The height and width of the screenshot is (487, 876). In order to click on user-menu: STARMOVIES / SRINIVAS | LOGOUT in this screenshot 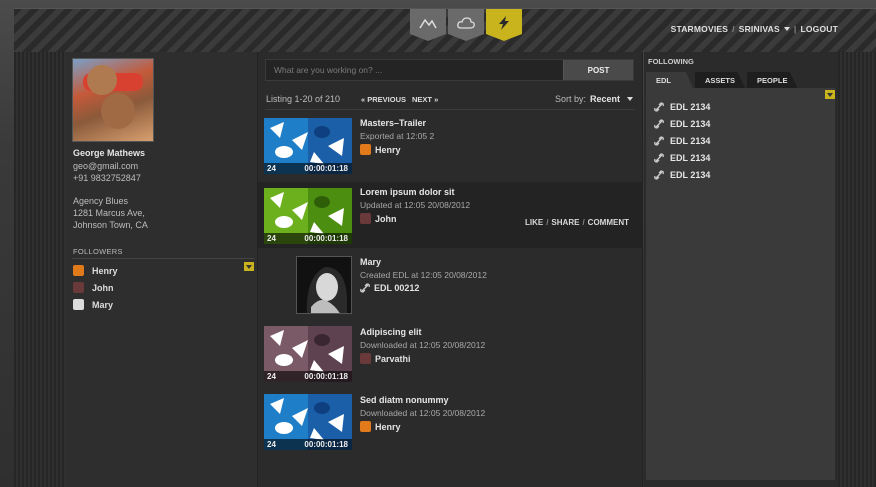, I will do `click(754, 29)`.